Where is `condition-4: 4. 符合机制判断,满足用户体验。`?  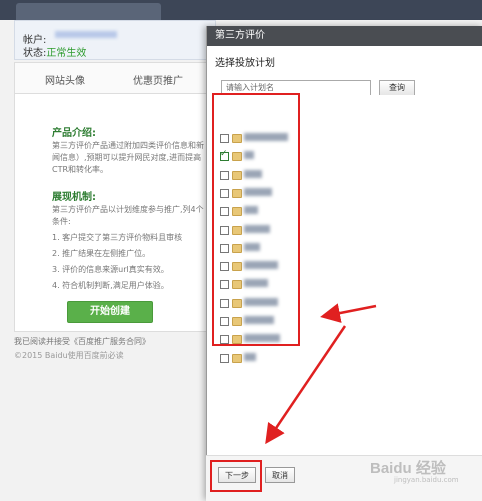 condition-4: 4. 符合机制判断,满足用户体验。 is located at coordinates (110, 285).